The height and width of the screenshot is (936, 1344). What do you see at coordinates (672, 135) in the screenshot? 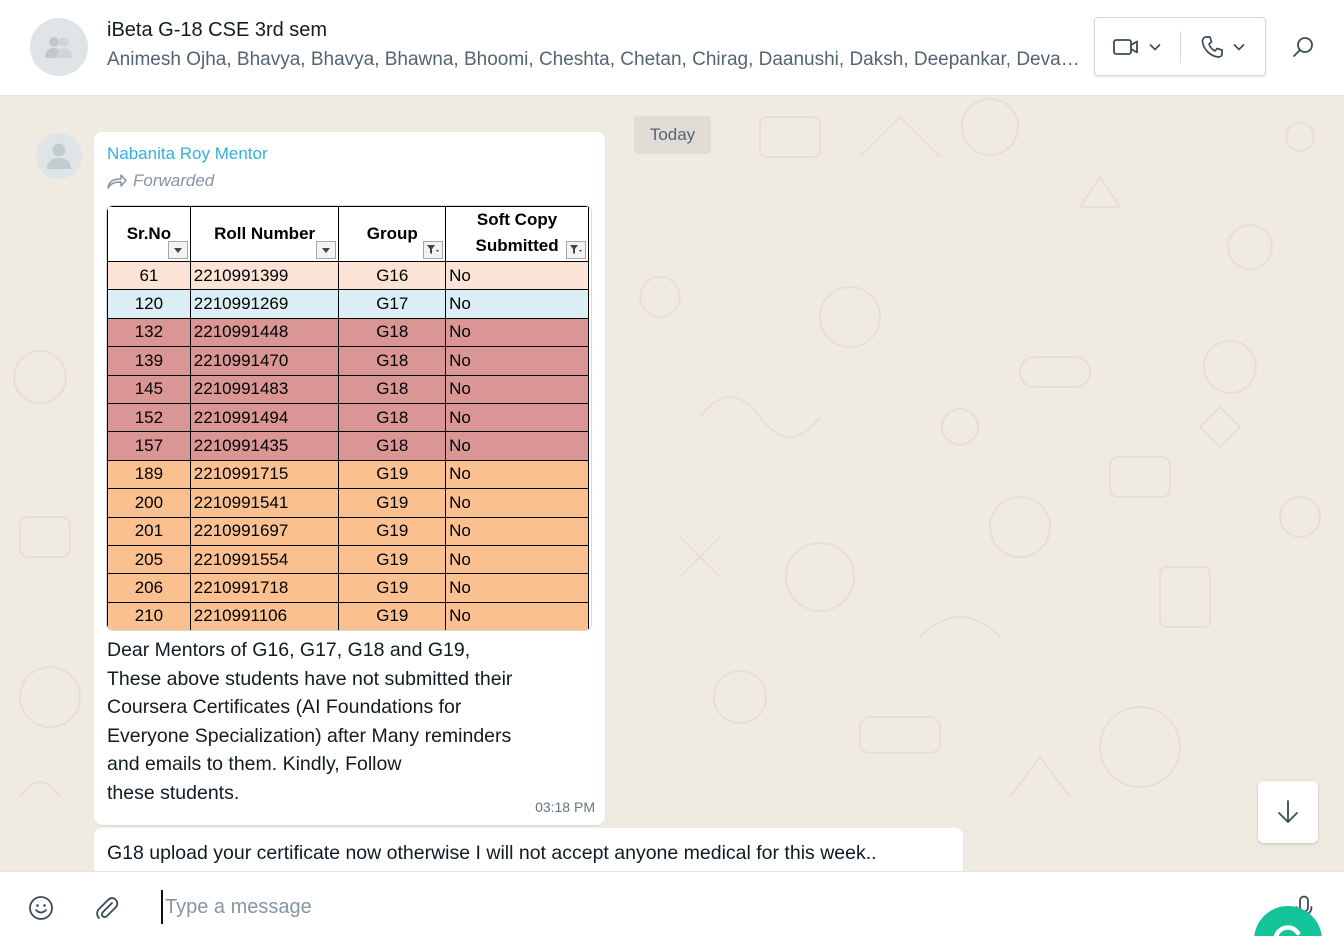
I see `date-chip: Today` at bounding box center [672, 135].